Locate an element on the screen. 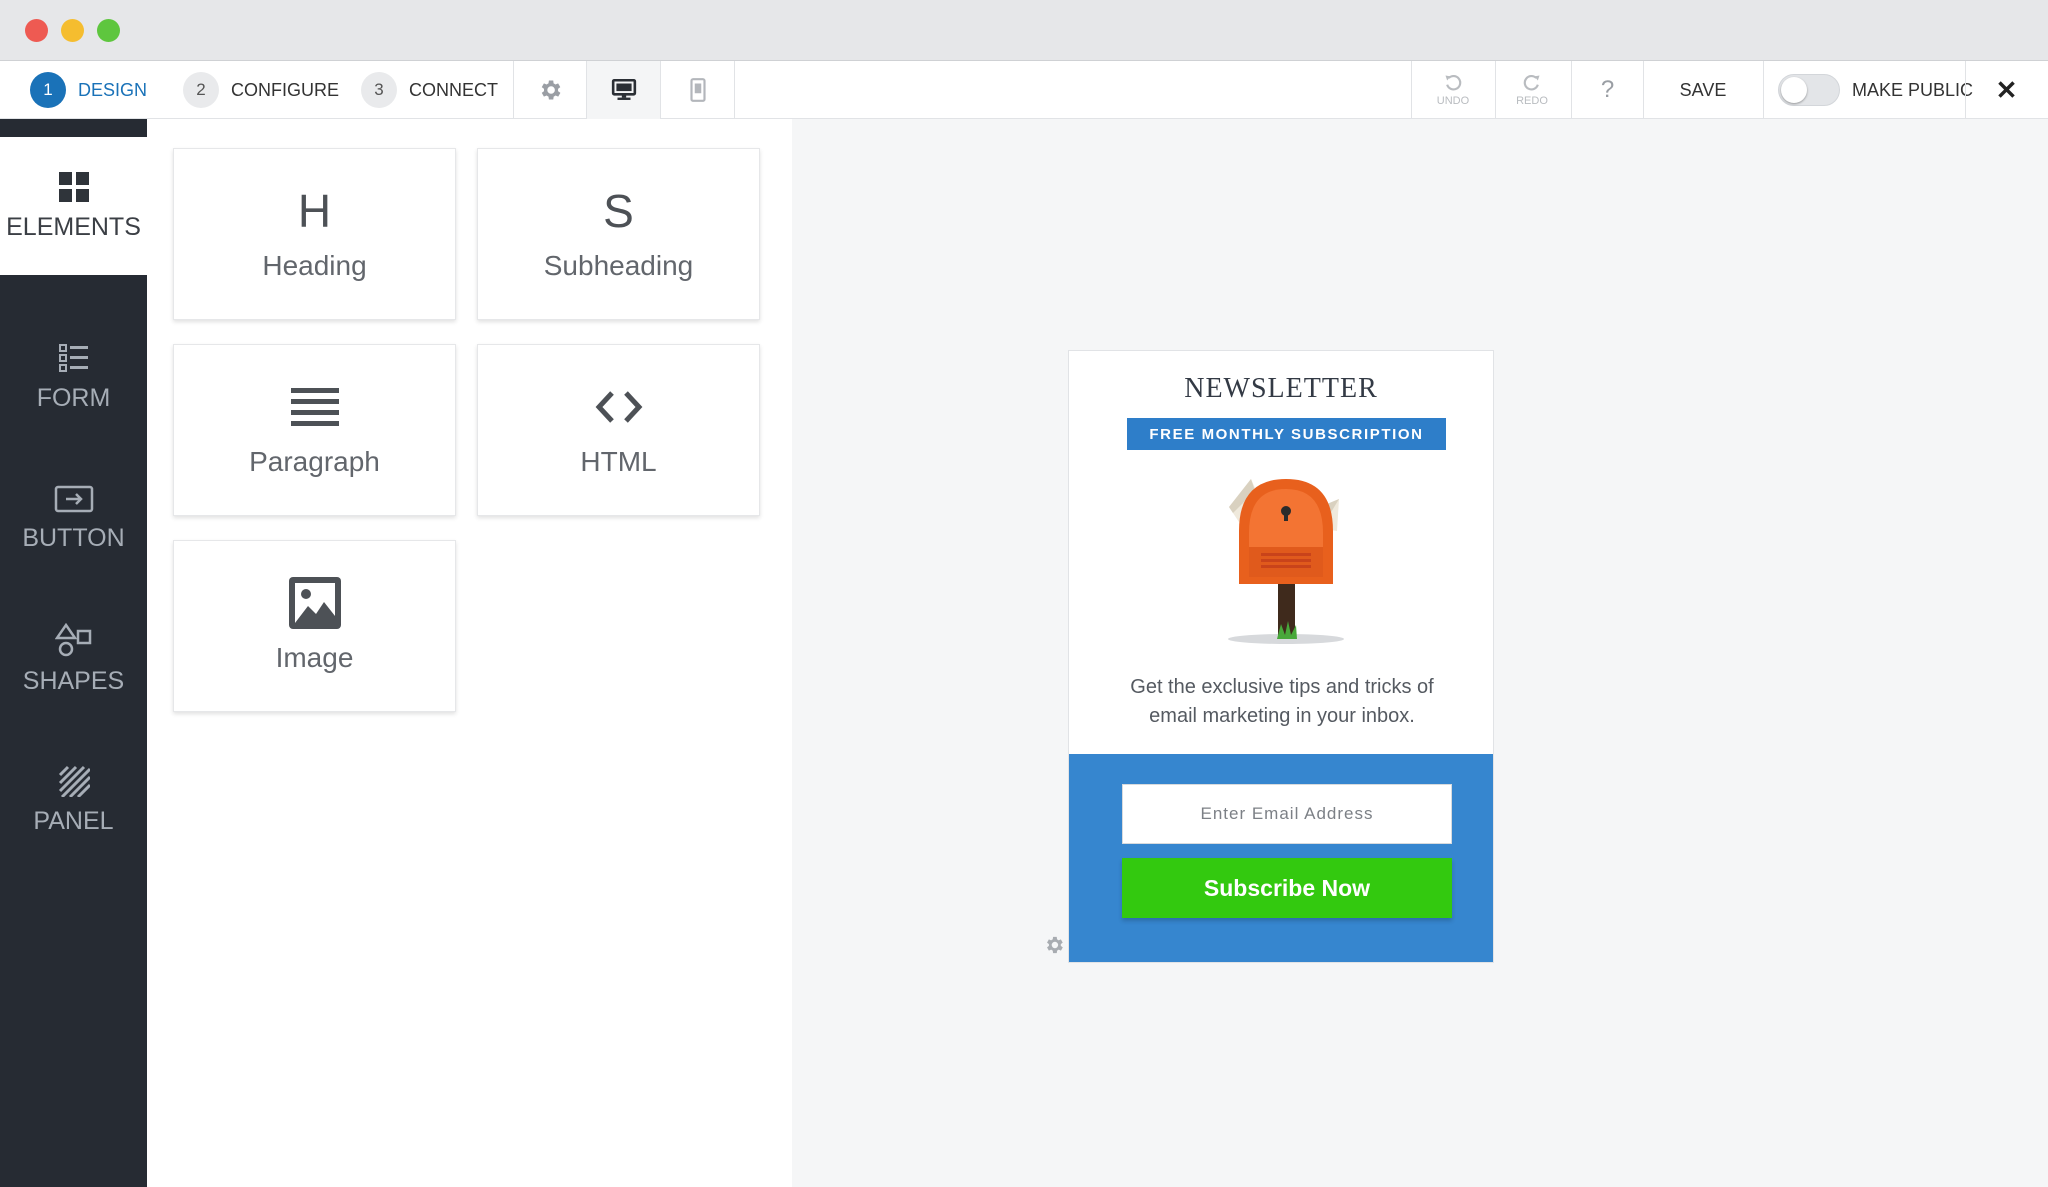 This screenshot has height=1187, width=2048. subheading-icon: S is located at coordinates (618, 211).